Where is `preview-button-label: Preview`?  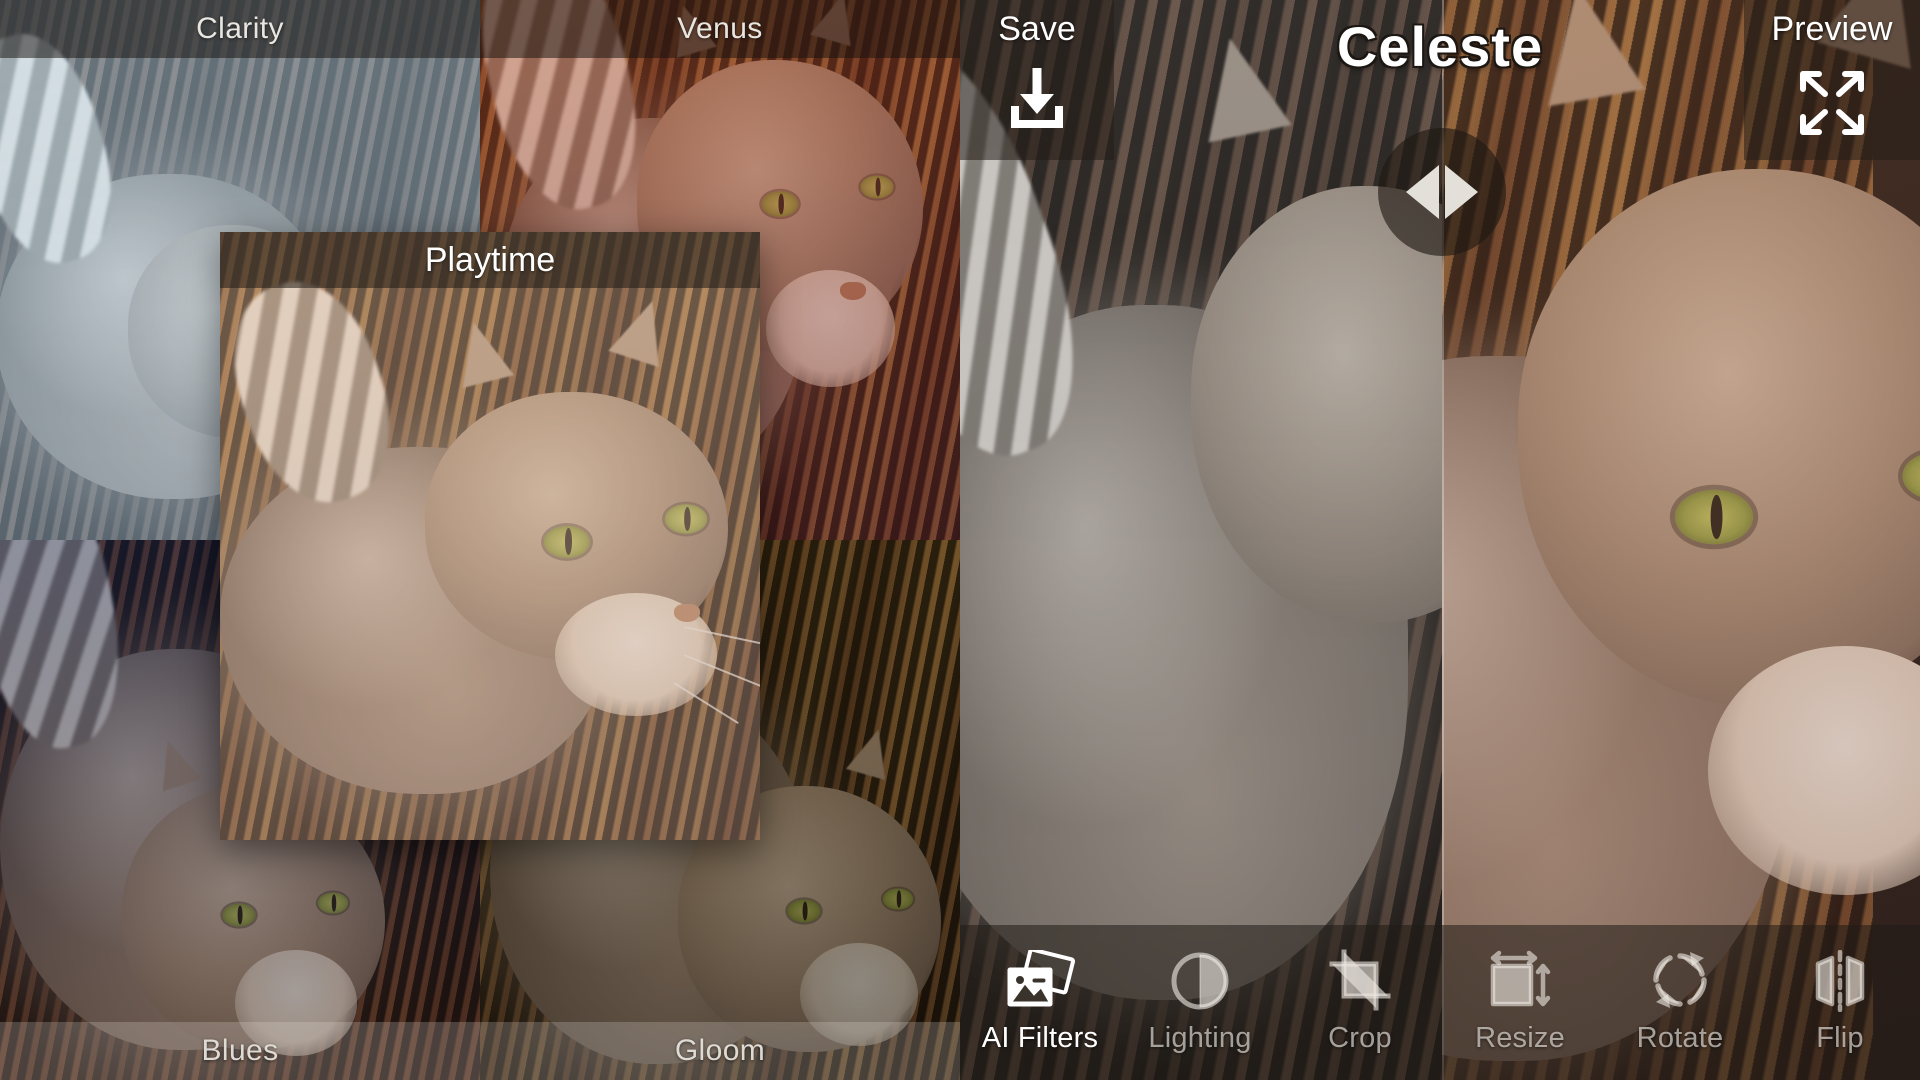 preview-button-label: Preview is located at coordinates (1832, 29).